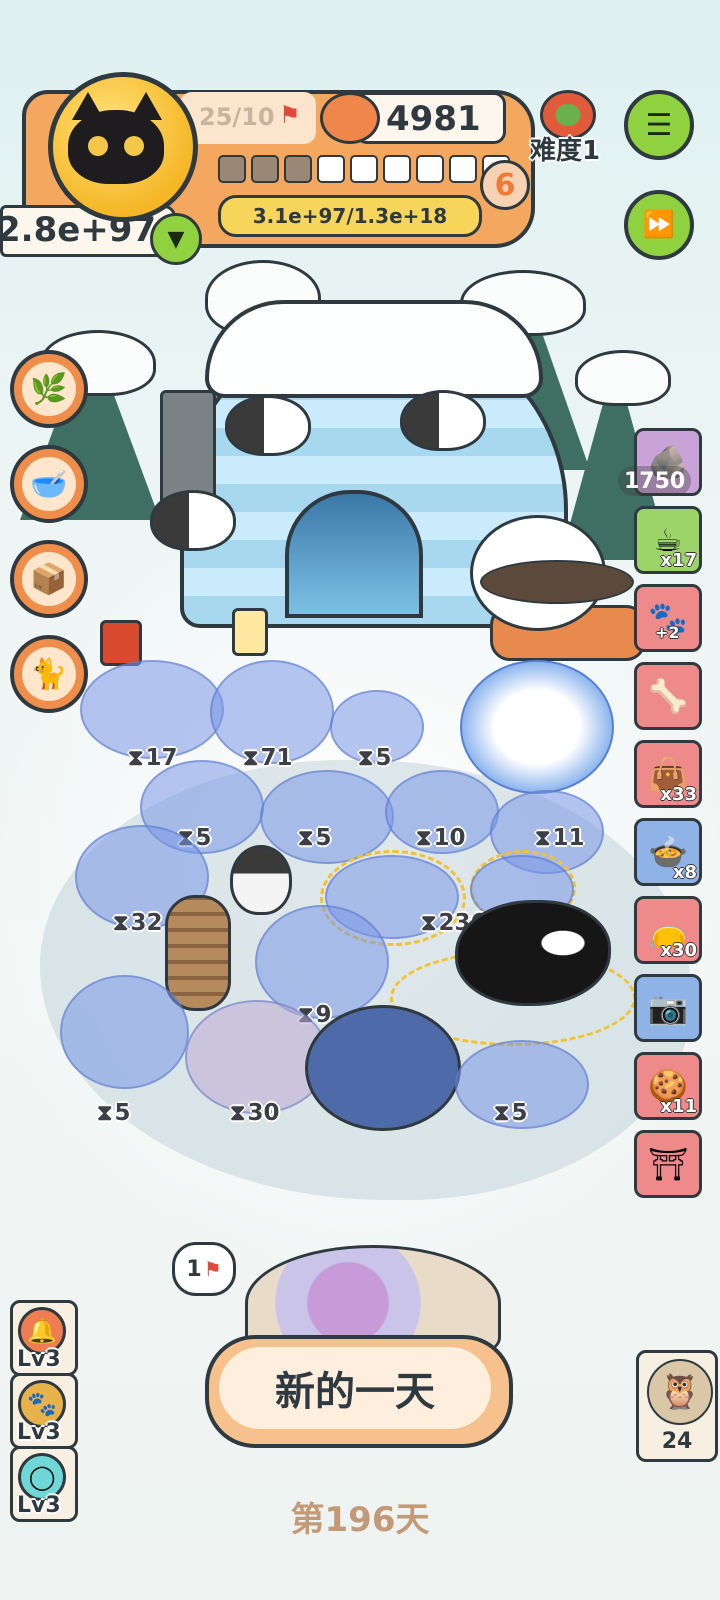  What do you see at coordinates (198, 953) in the screenshot?
I see `pangolin` at bounding box center [198, 953].